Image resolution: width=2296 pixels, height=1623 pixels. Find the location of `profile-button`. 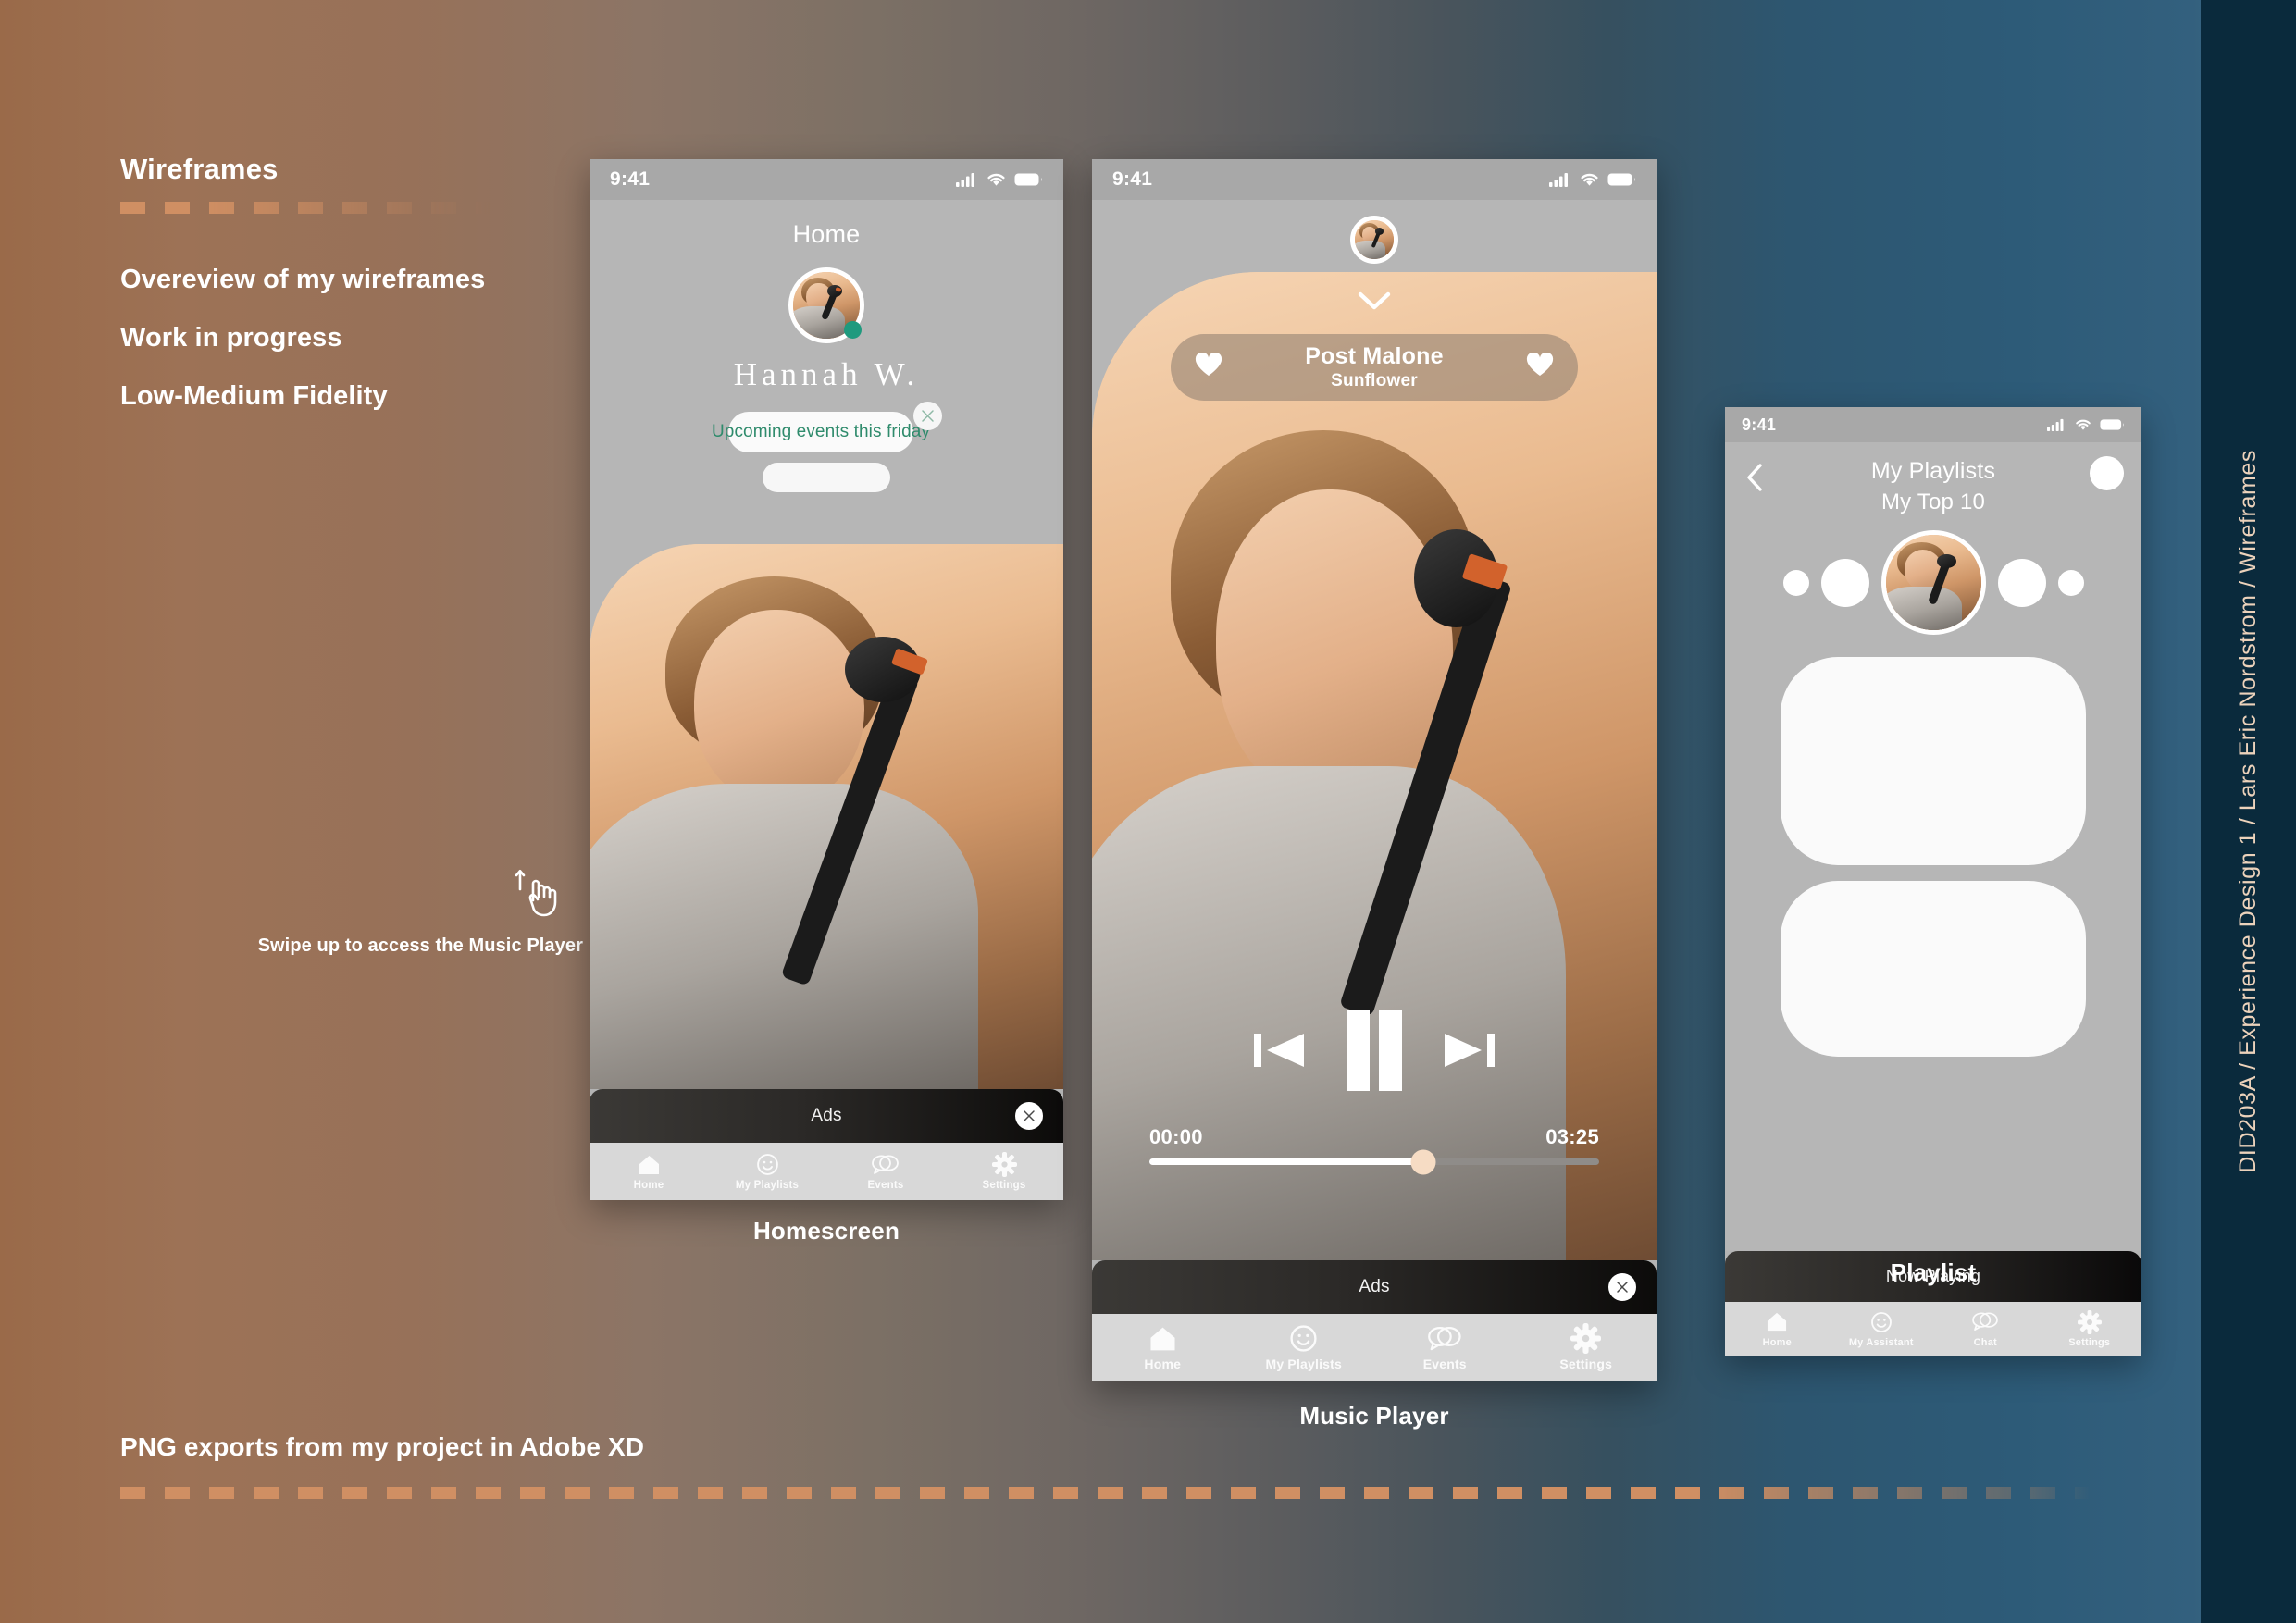

profile-button is located at coordinates (2107, 473).